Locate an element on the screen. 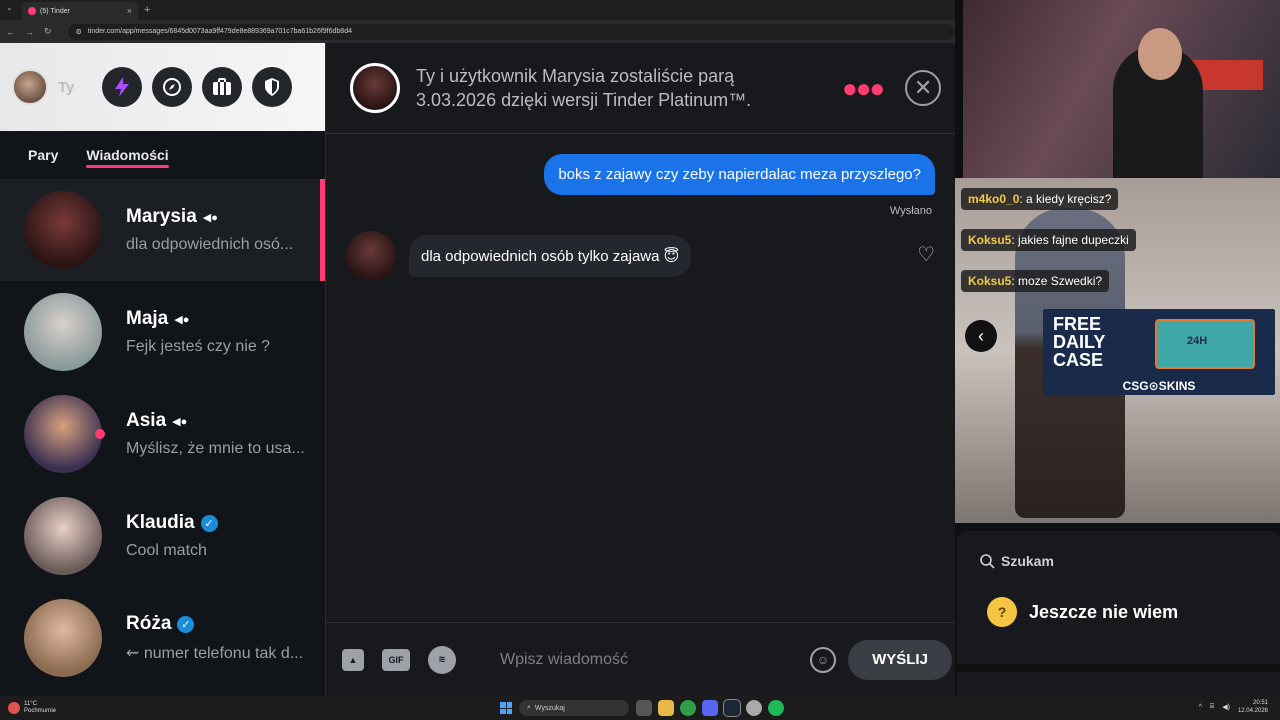  file-explorer-icon is located at coordinates (666, 708).